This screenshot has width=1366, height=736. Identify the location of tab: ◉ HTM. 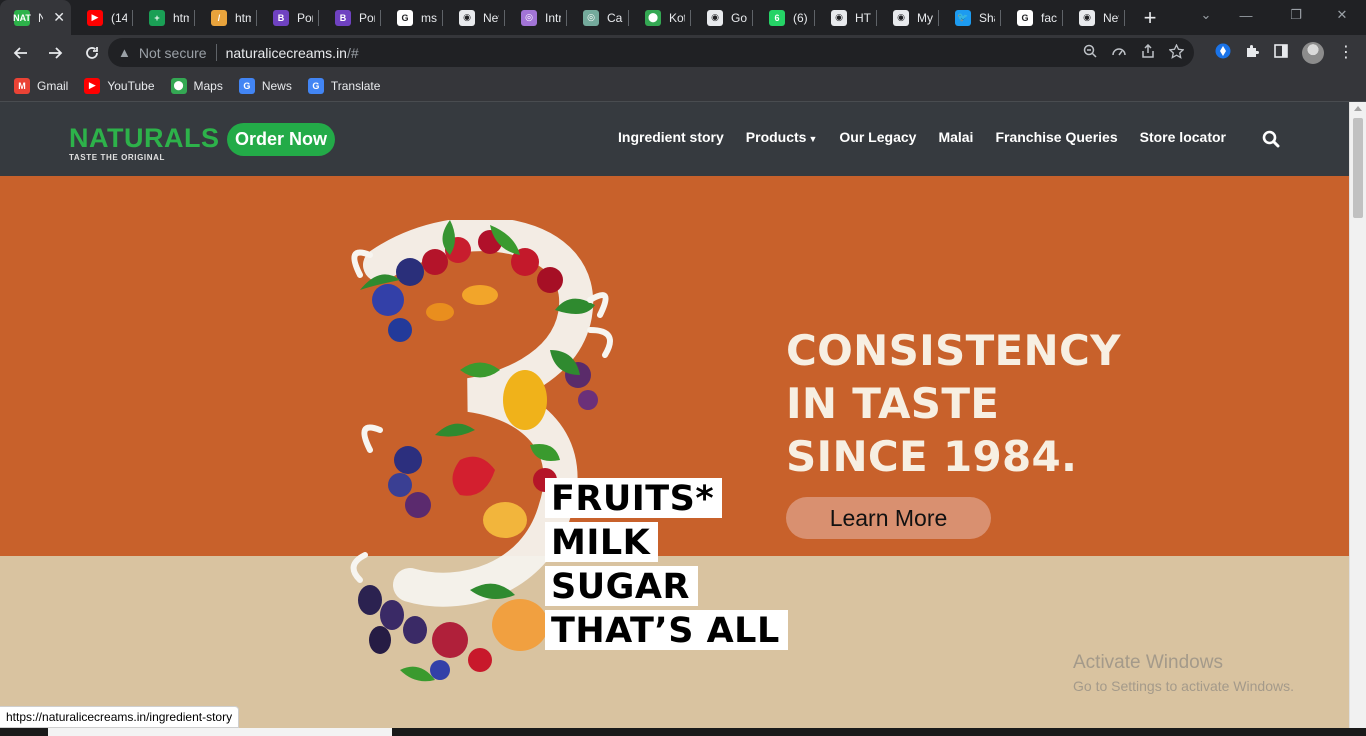
(846, 17).